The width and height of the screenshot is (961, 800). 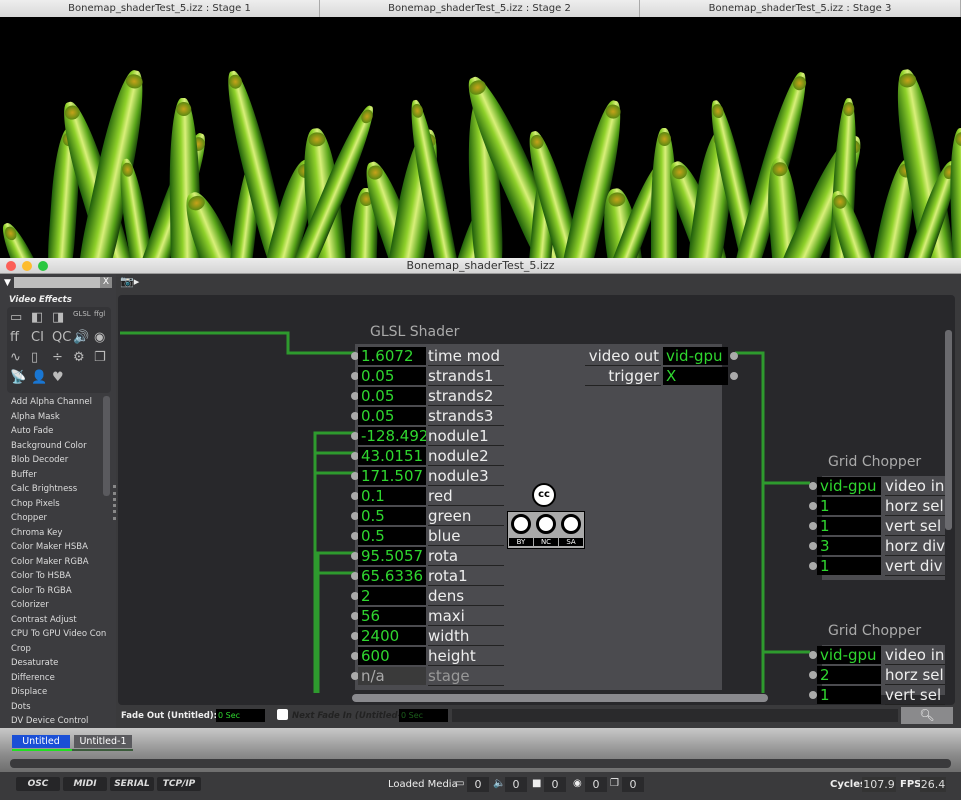 I want to click on zoom-controls: 🔍︎, so click(x=927, y=715).